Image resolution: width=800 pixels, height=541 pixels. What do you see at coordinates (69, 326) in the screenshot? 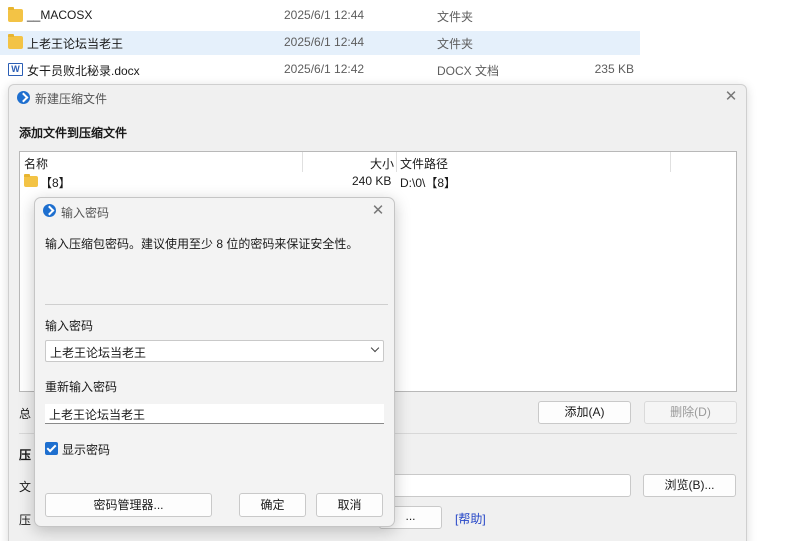
I see `password-label: 输入密码` at bounding box center [69, 326].